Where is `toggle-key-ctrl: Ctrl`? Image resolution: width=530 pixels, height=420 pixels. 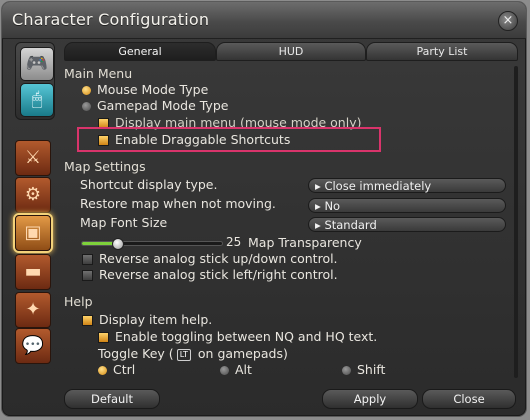
toggle-key-ctrl: Ctrl is located at coordinates (116, 369).